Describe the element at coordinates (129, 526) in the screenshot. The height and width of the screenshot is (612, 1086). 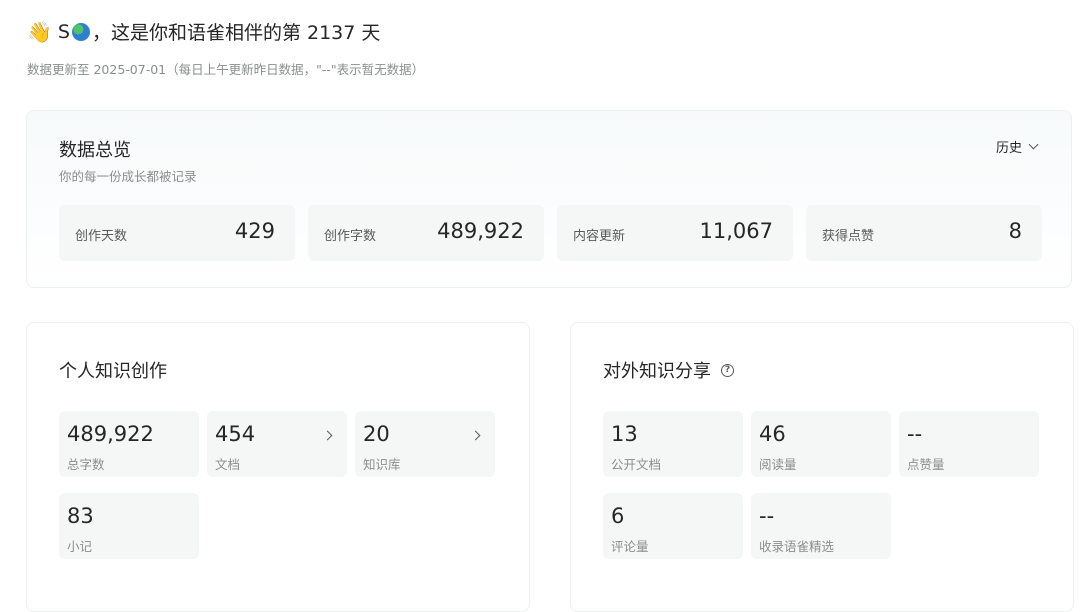
I see `tile-notes: 83 小记` at that location.